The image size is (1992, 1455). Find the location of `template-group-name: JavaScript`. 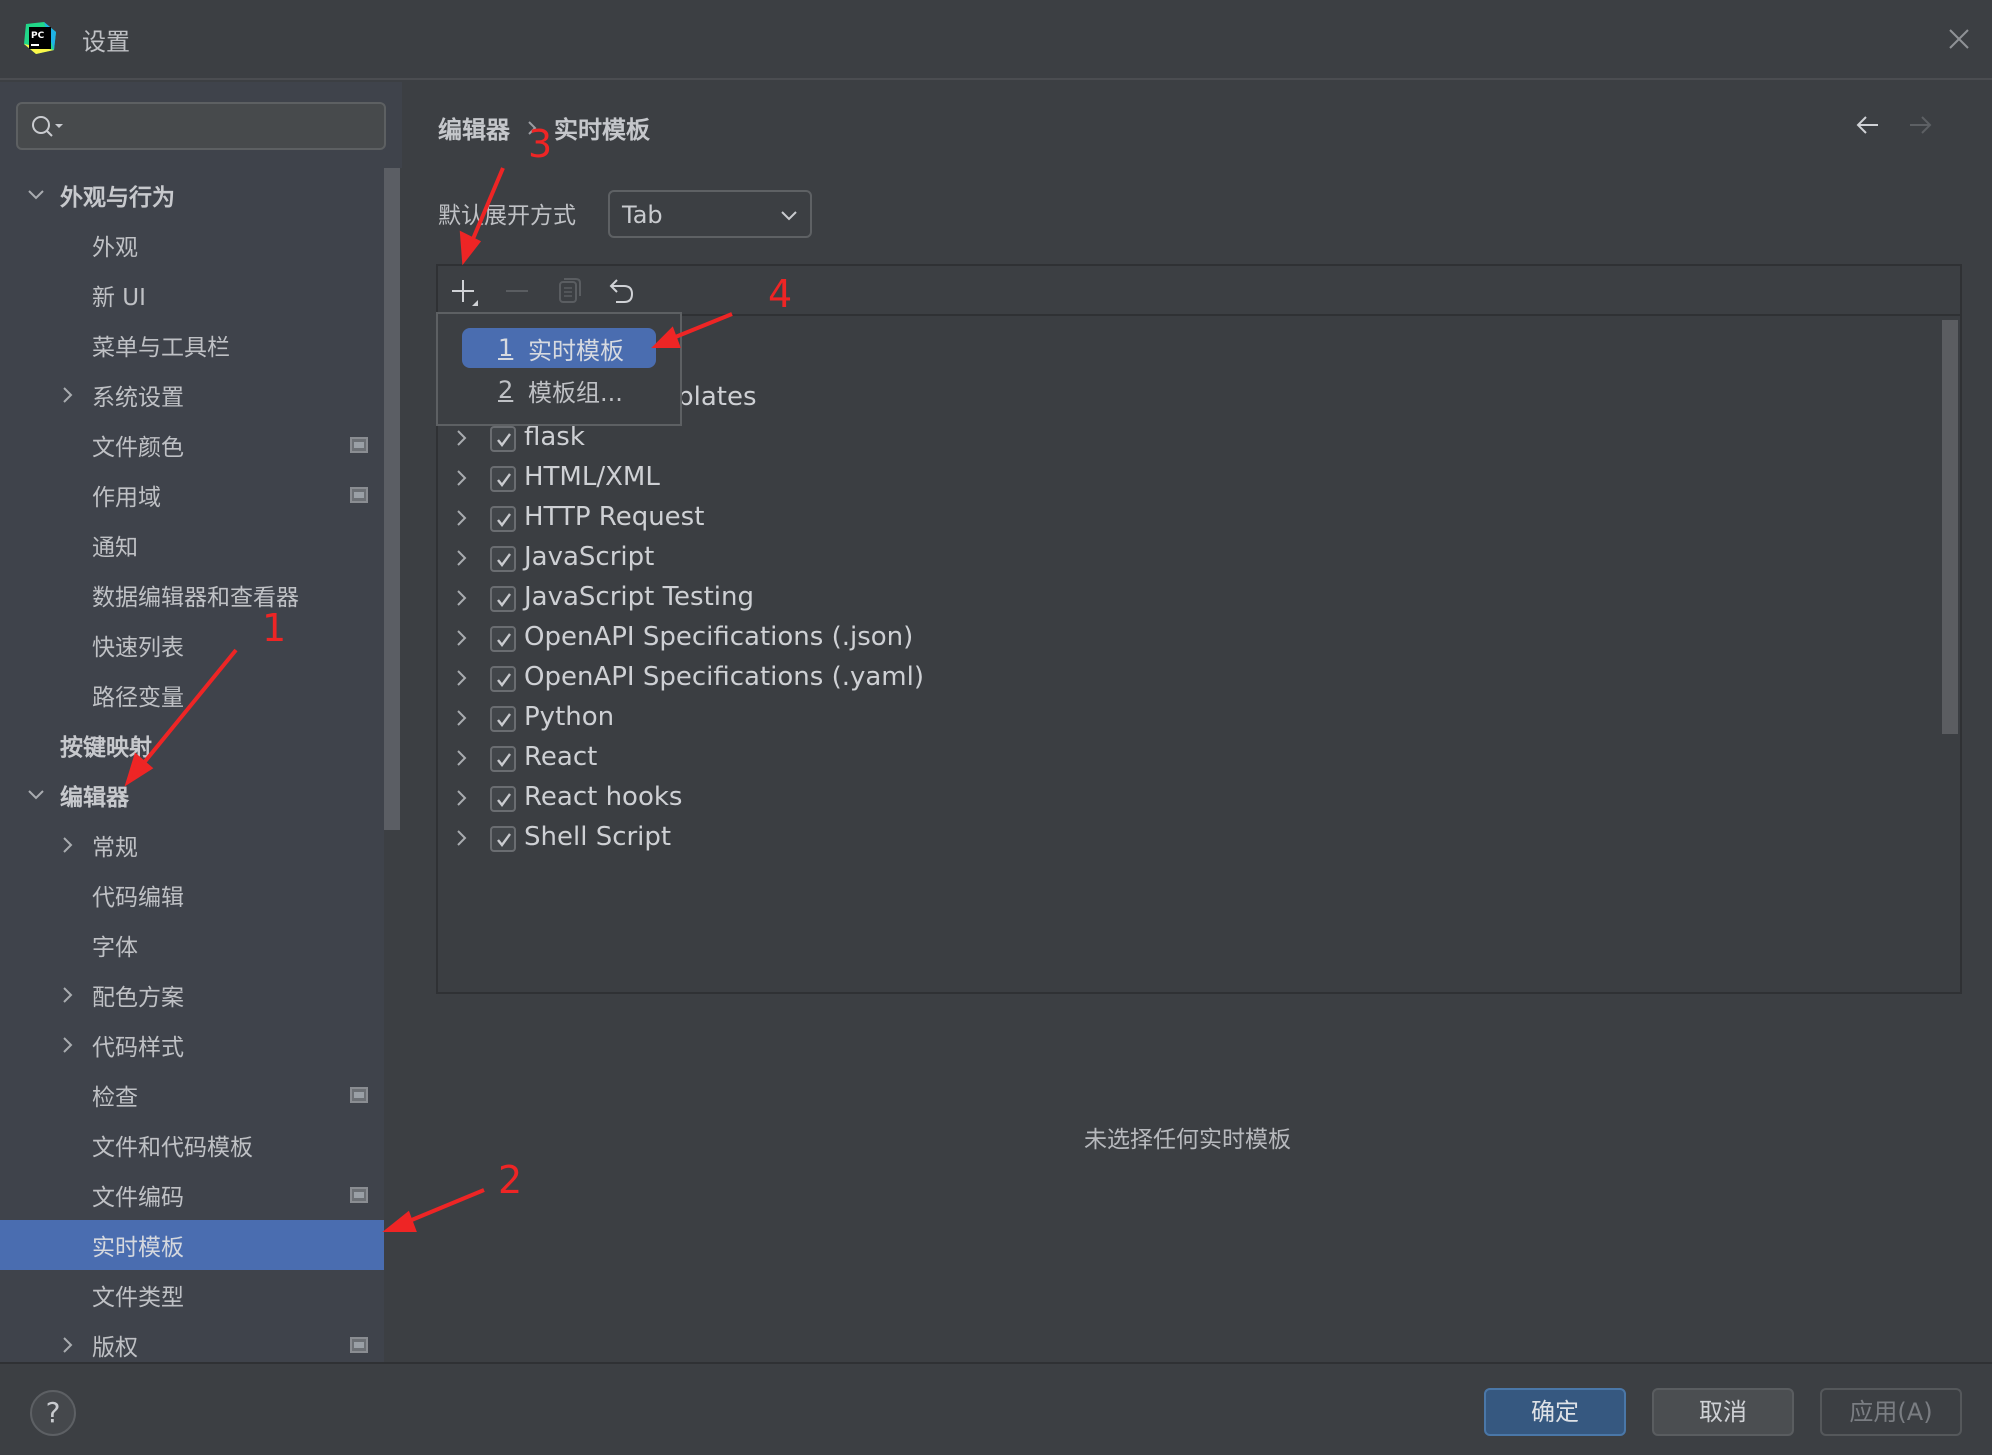

template-group-name: JavaScript is located at coordinates (589, 557).